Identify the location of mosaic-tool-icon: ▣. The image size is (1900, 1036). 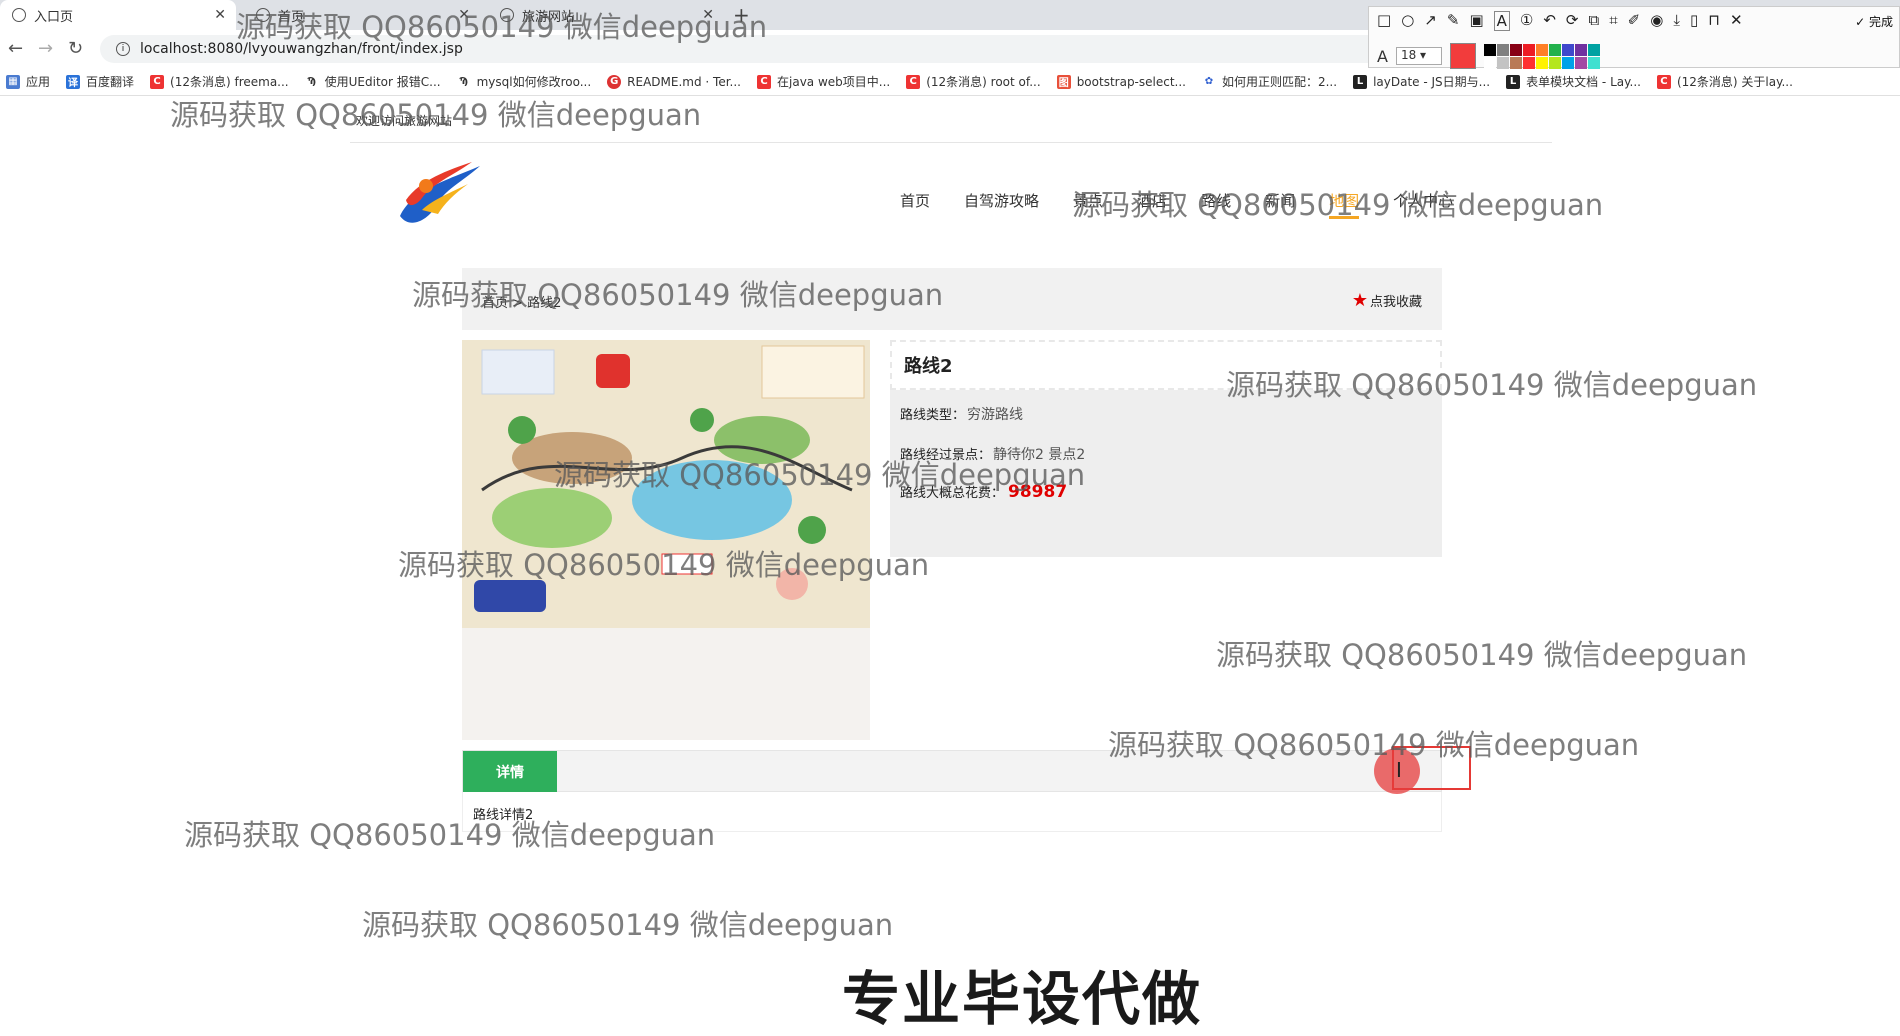
(1476, 21).